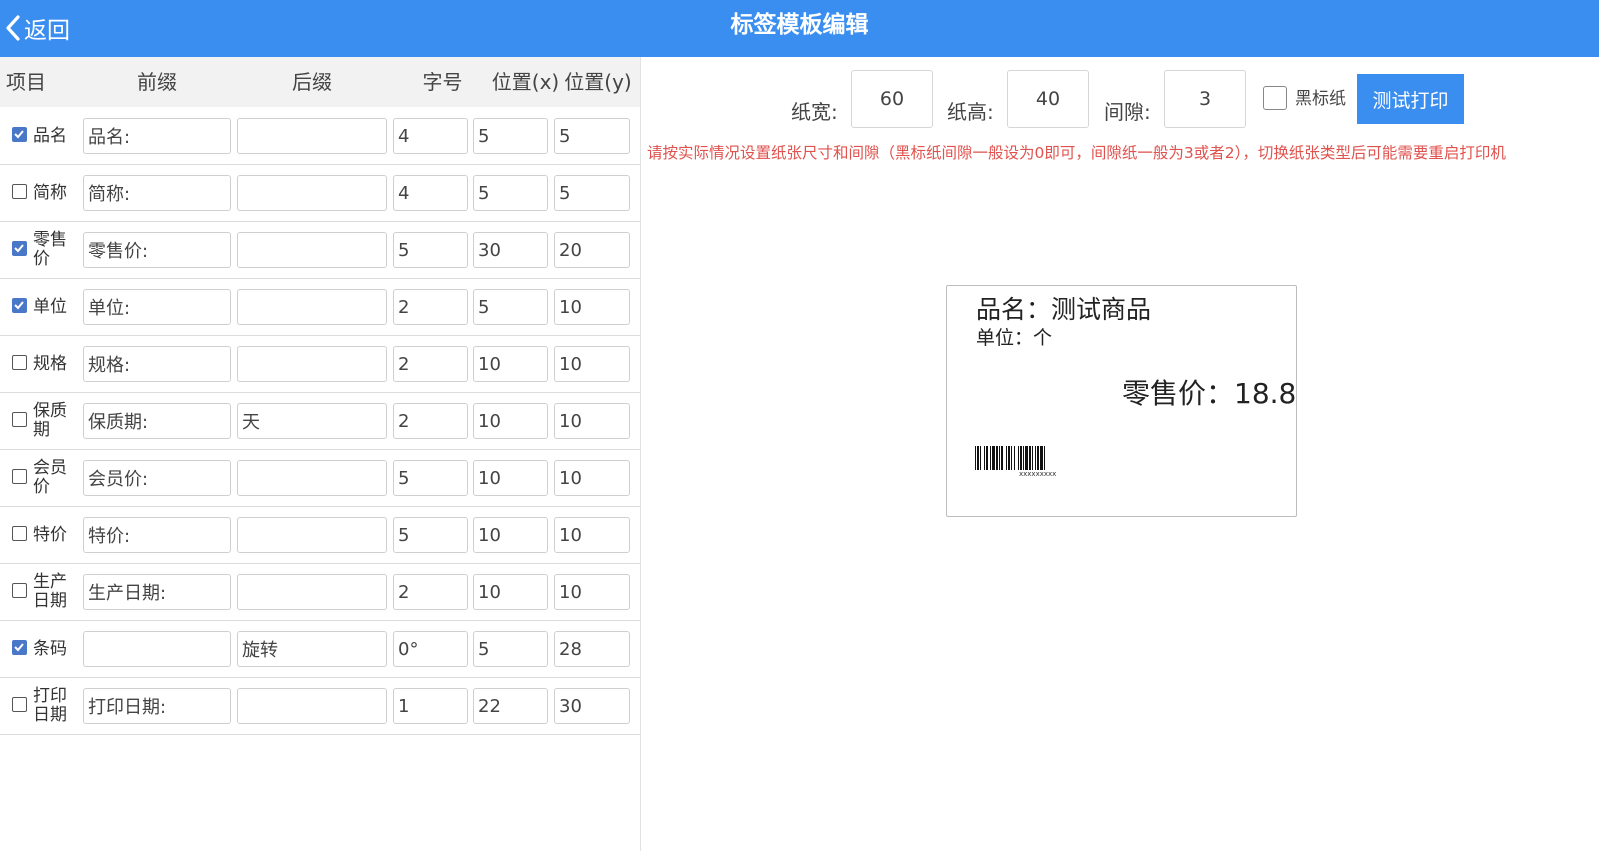 The image size is (1599, 851). I want to click on row-item-label: 零售价, so click(50, 249).